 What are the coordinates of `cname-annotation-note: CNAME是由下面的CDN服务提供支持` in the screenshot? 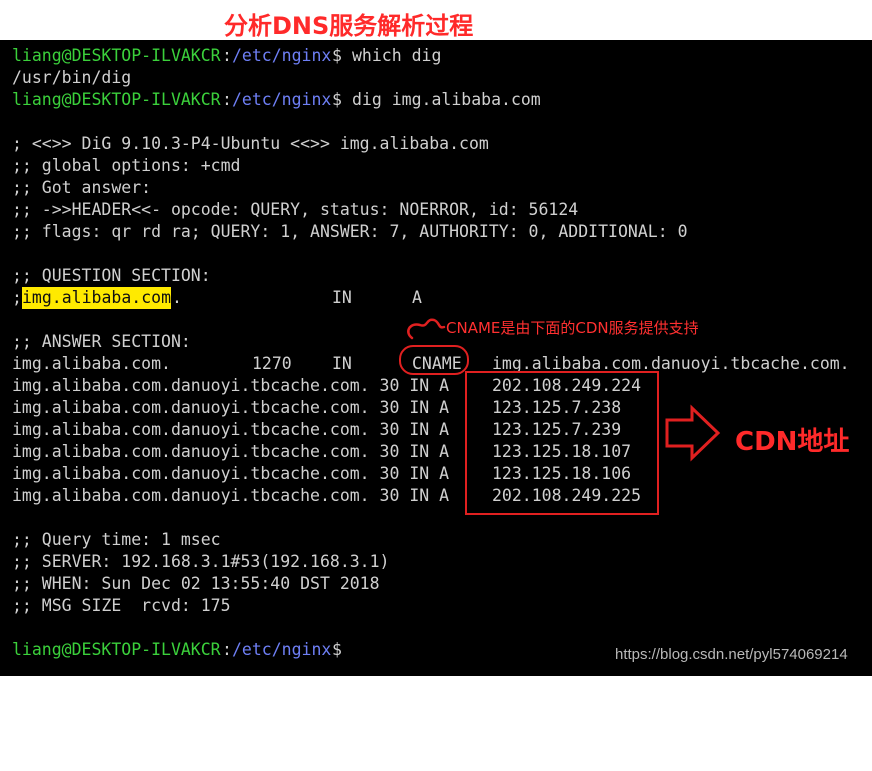 It's located at (572, 328).